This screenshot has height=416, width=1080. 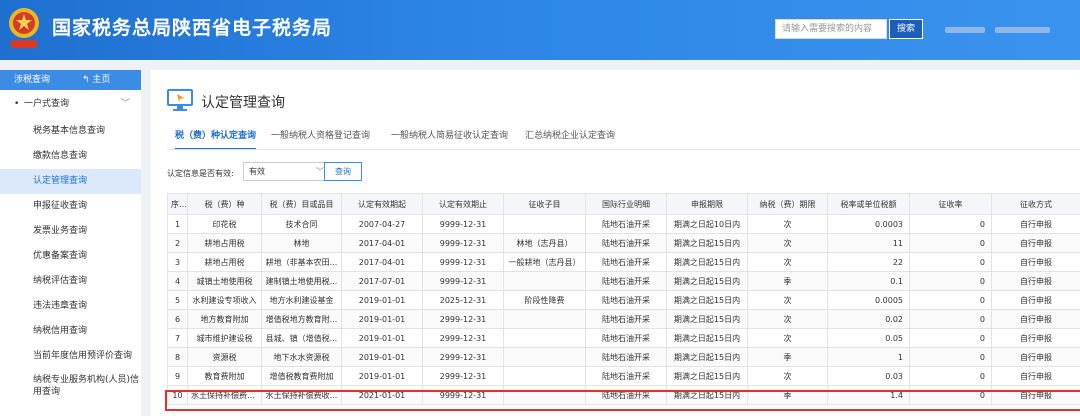 I want to click on sidebar-group-label: 一户式查询, so click(x=47, y=104).